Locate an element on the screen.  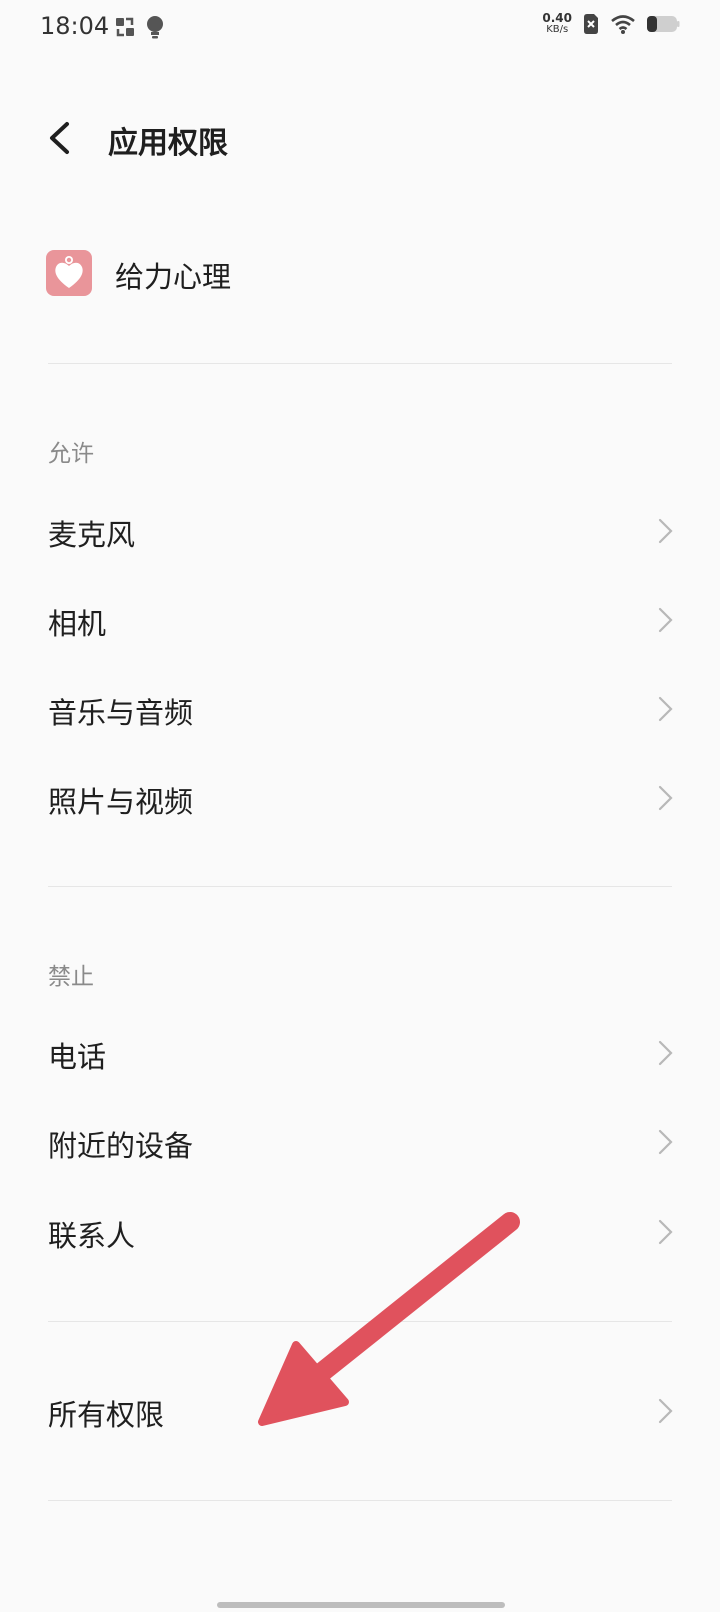
app-info-row: 给力心理 is located at coordinates (360, 280).